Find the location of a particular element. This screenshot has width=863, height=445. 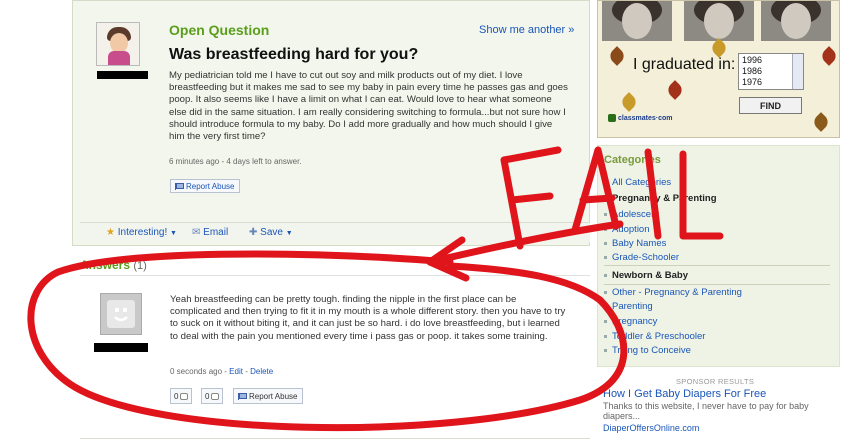

sponsor-url-link: DiaperOffersOnline.com is located at coordinates (651, 428).